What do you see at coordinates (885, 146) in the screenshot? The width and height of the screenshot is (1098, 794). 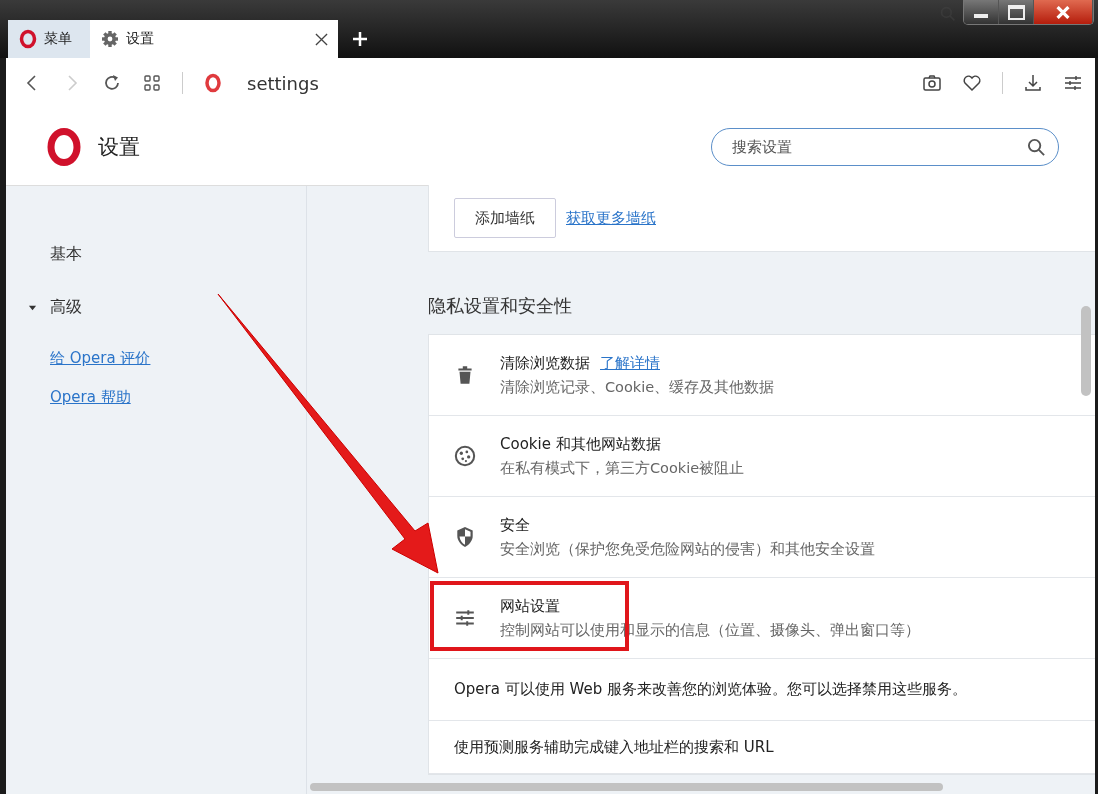 I see `search-field: 搜索设置` at bounding box center [885, 146].